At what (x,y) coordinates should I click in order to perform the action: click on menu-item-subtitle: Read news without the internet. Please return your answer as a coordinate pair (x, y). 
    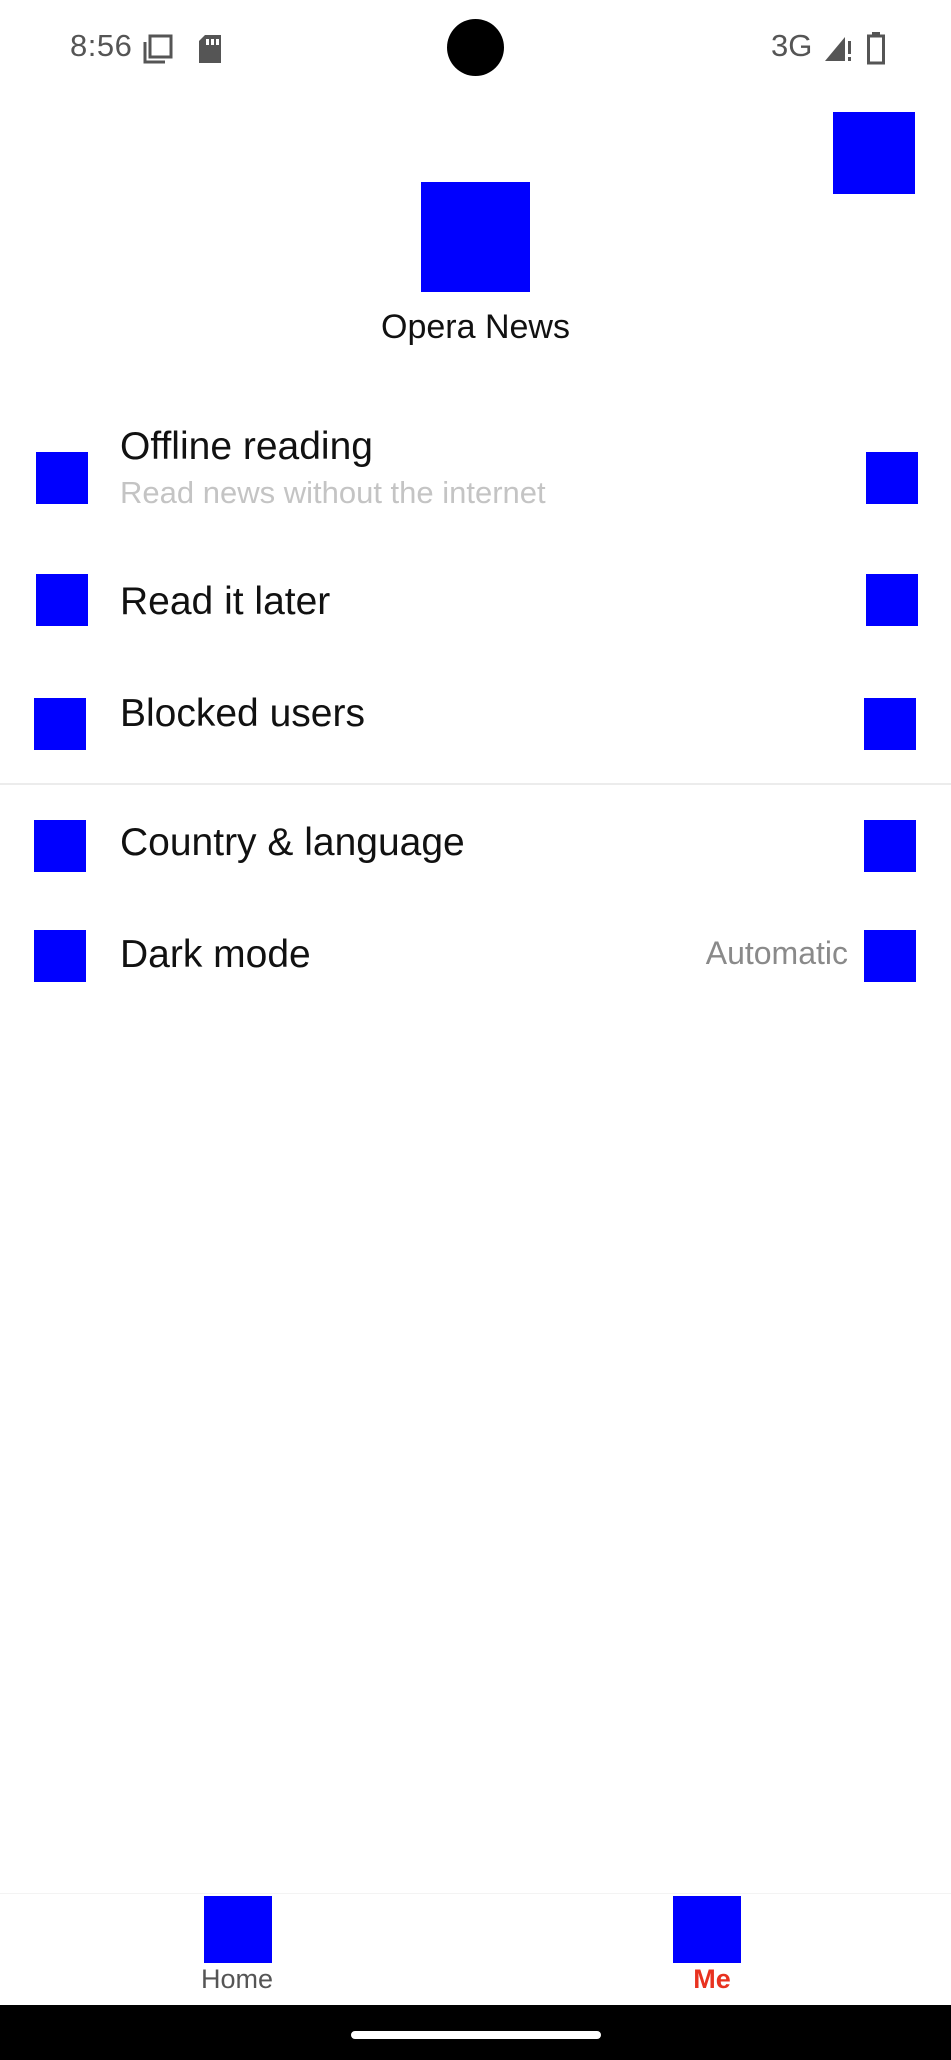
    Looking at the image, I should click on (333, 492).